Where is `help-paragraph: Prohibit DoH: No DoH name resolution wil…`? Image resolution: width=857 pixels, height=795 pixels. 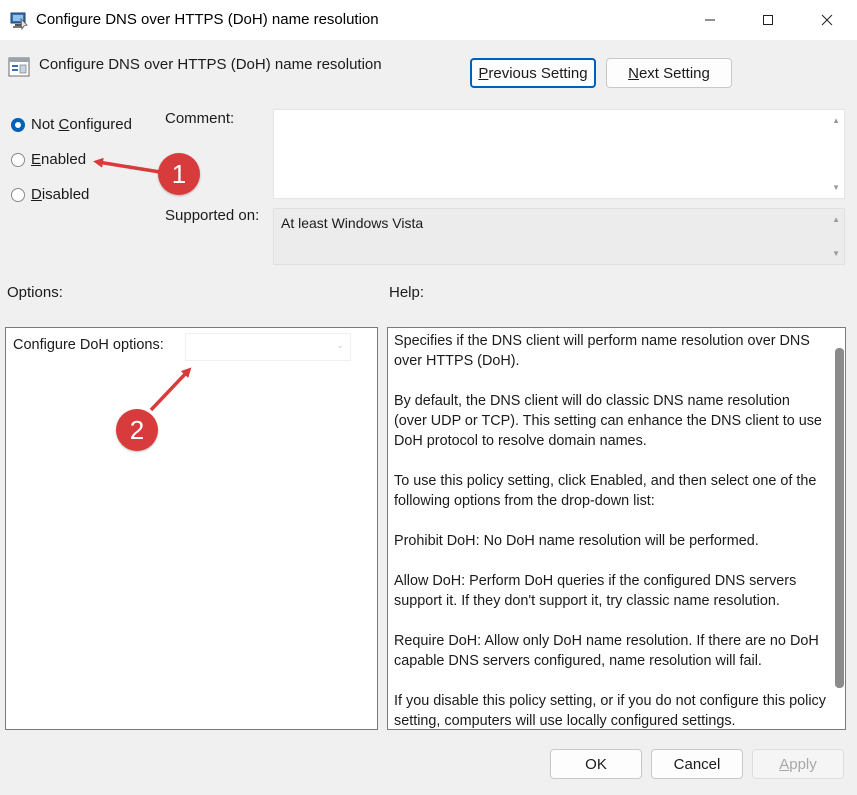
help-paragraph: Prohibit DoH: No DoH name resolution wil… is located at coordinates (610, 541).